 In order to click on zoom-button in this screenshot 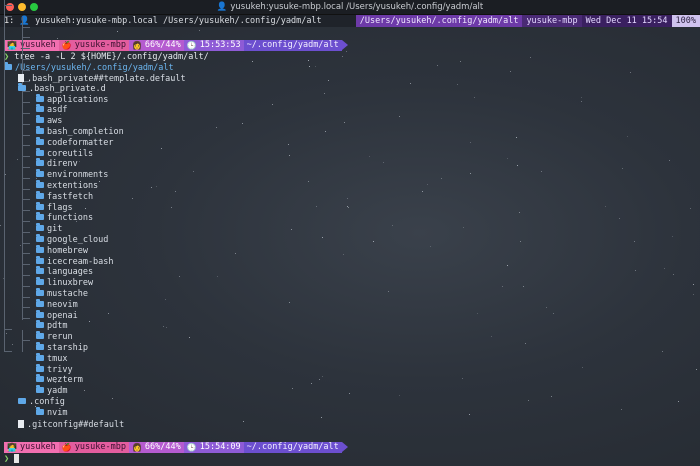, I will do `click(34, 7)`.